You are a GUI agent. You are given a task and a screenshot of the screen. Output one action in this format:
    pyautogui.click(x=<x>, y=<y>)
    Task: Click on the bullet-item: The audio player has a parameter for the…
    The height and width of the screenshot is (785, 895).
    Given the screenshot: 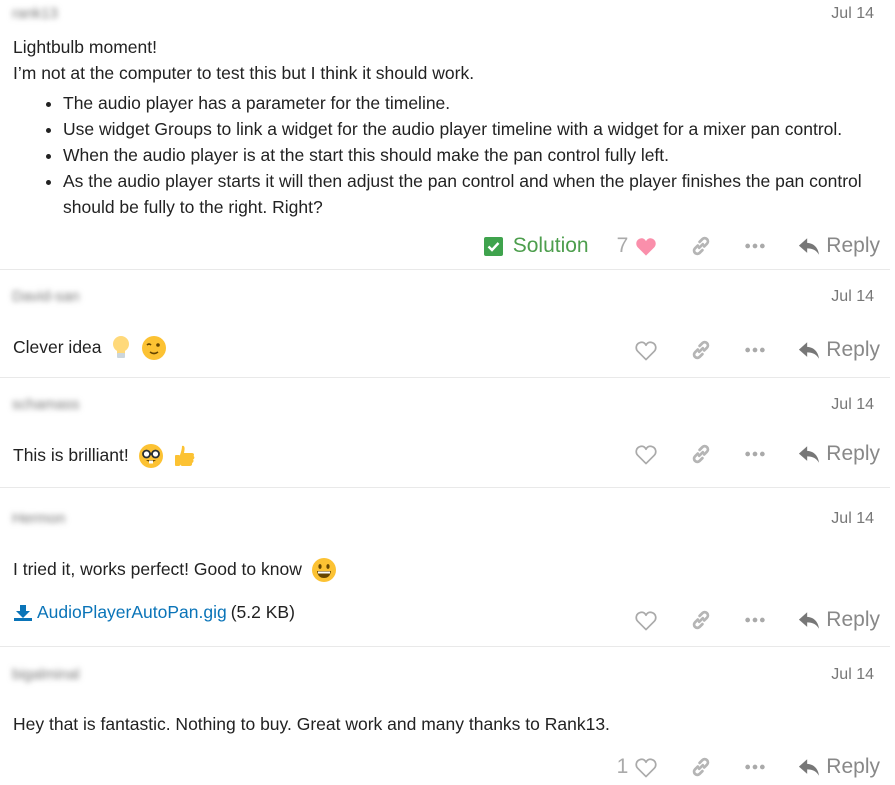 What is the action you would take?
    pyautogui.click(x=473, y=103)
    